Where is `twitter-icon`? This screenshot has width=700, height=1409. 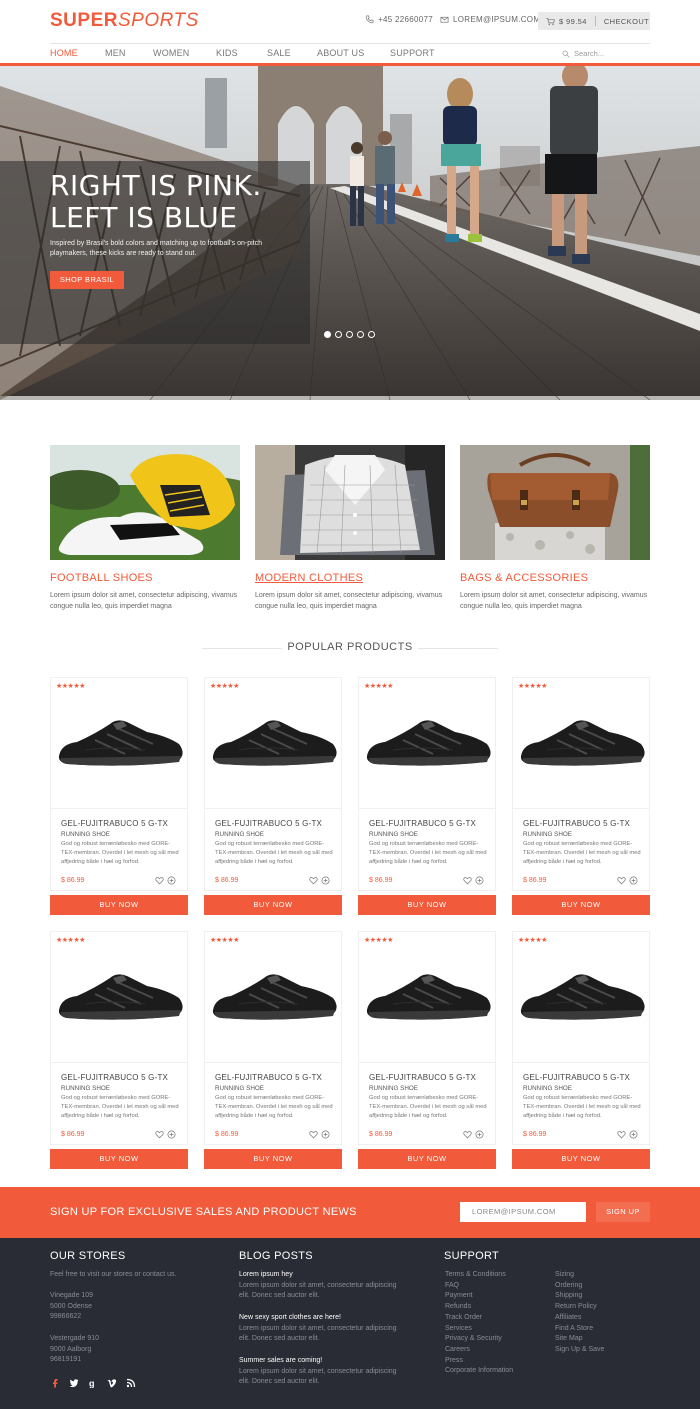
twitter-icon is located at coordinates (74, 1383).